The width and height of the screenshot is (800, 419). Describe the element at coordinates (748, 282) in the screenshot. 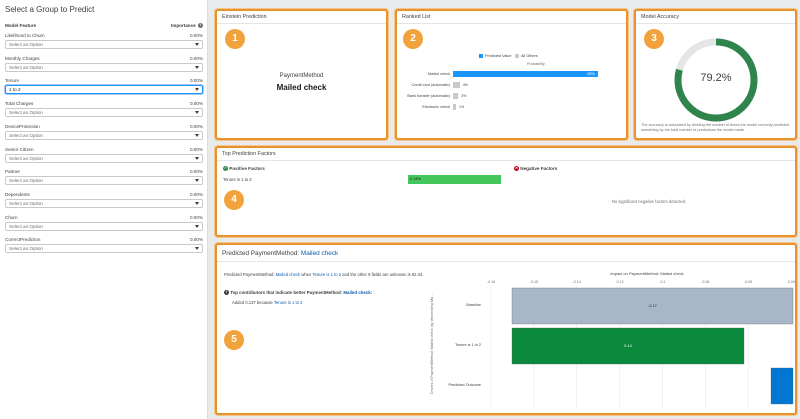

I see `x-tick-label: -0.06` at that location.